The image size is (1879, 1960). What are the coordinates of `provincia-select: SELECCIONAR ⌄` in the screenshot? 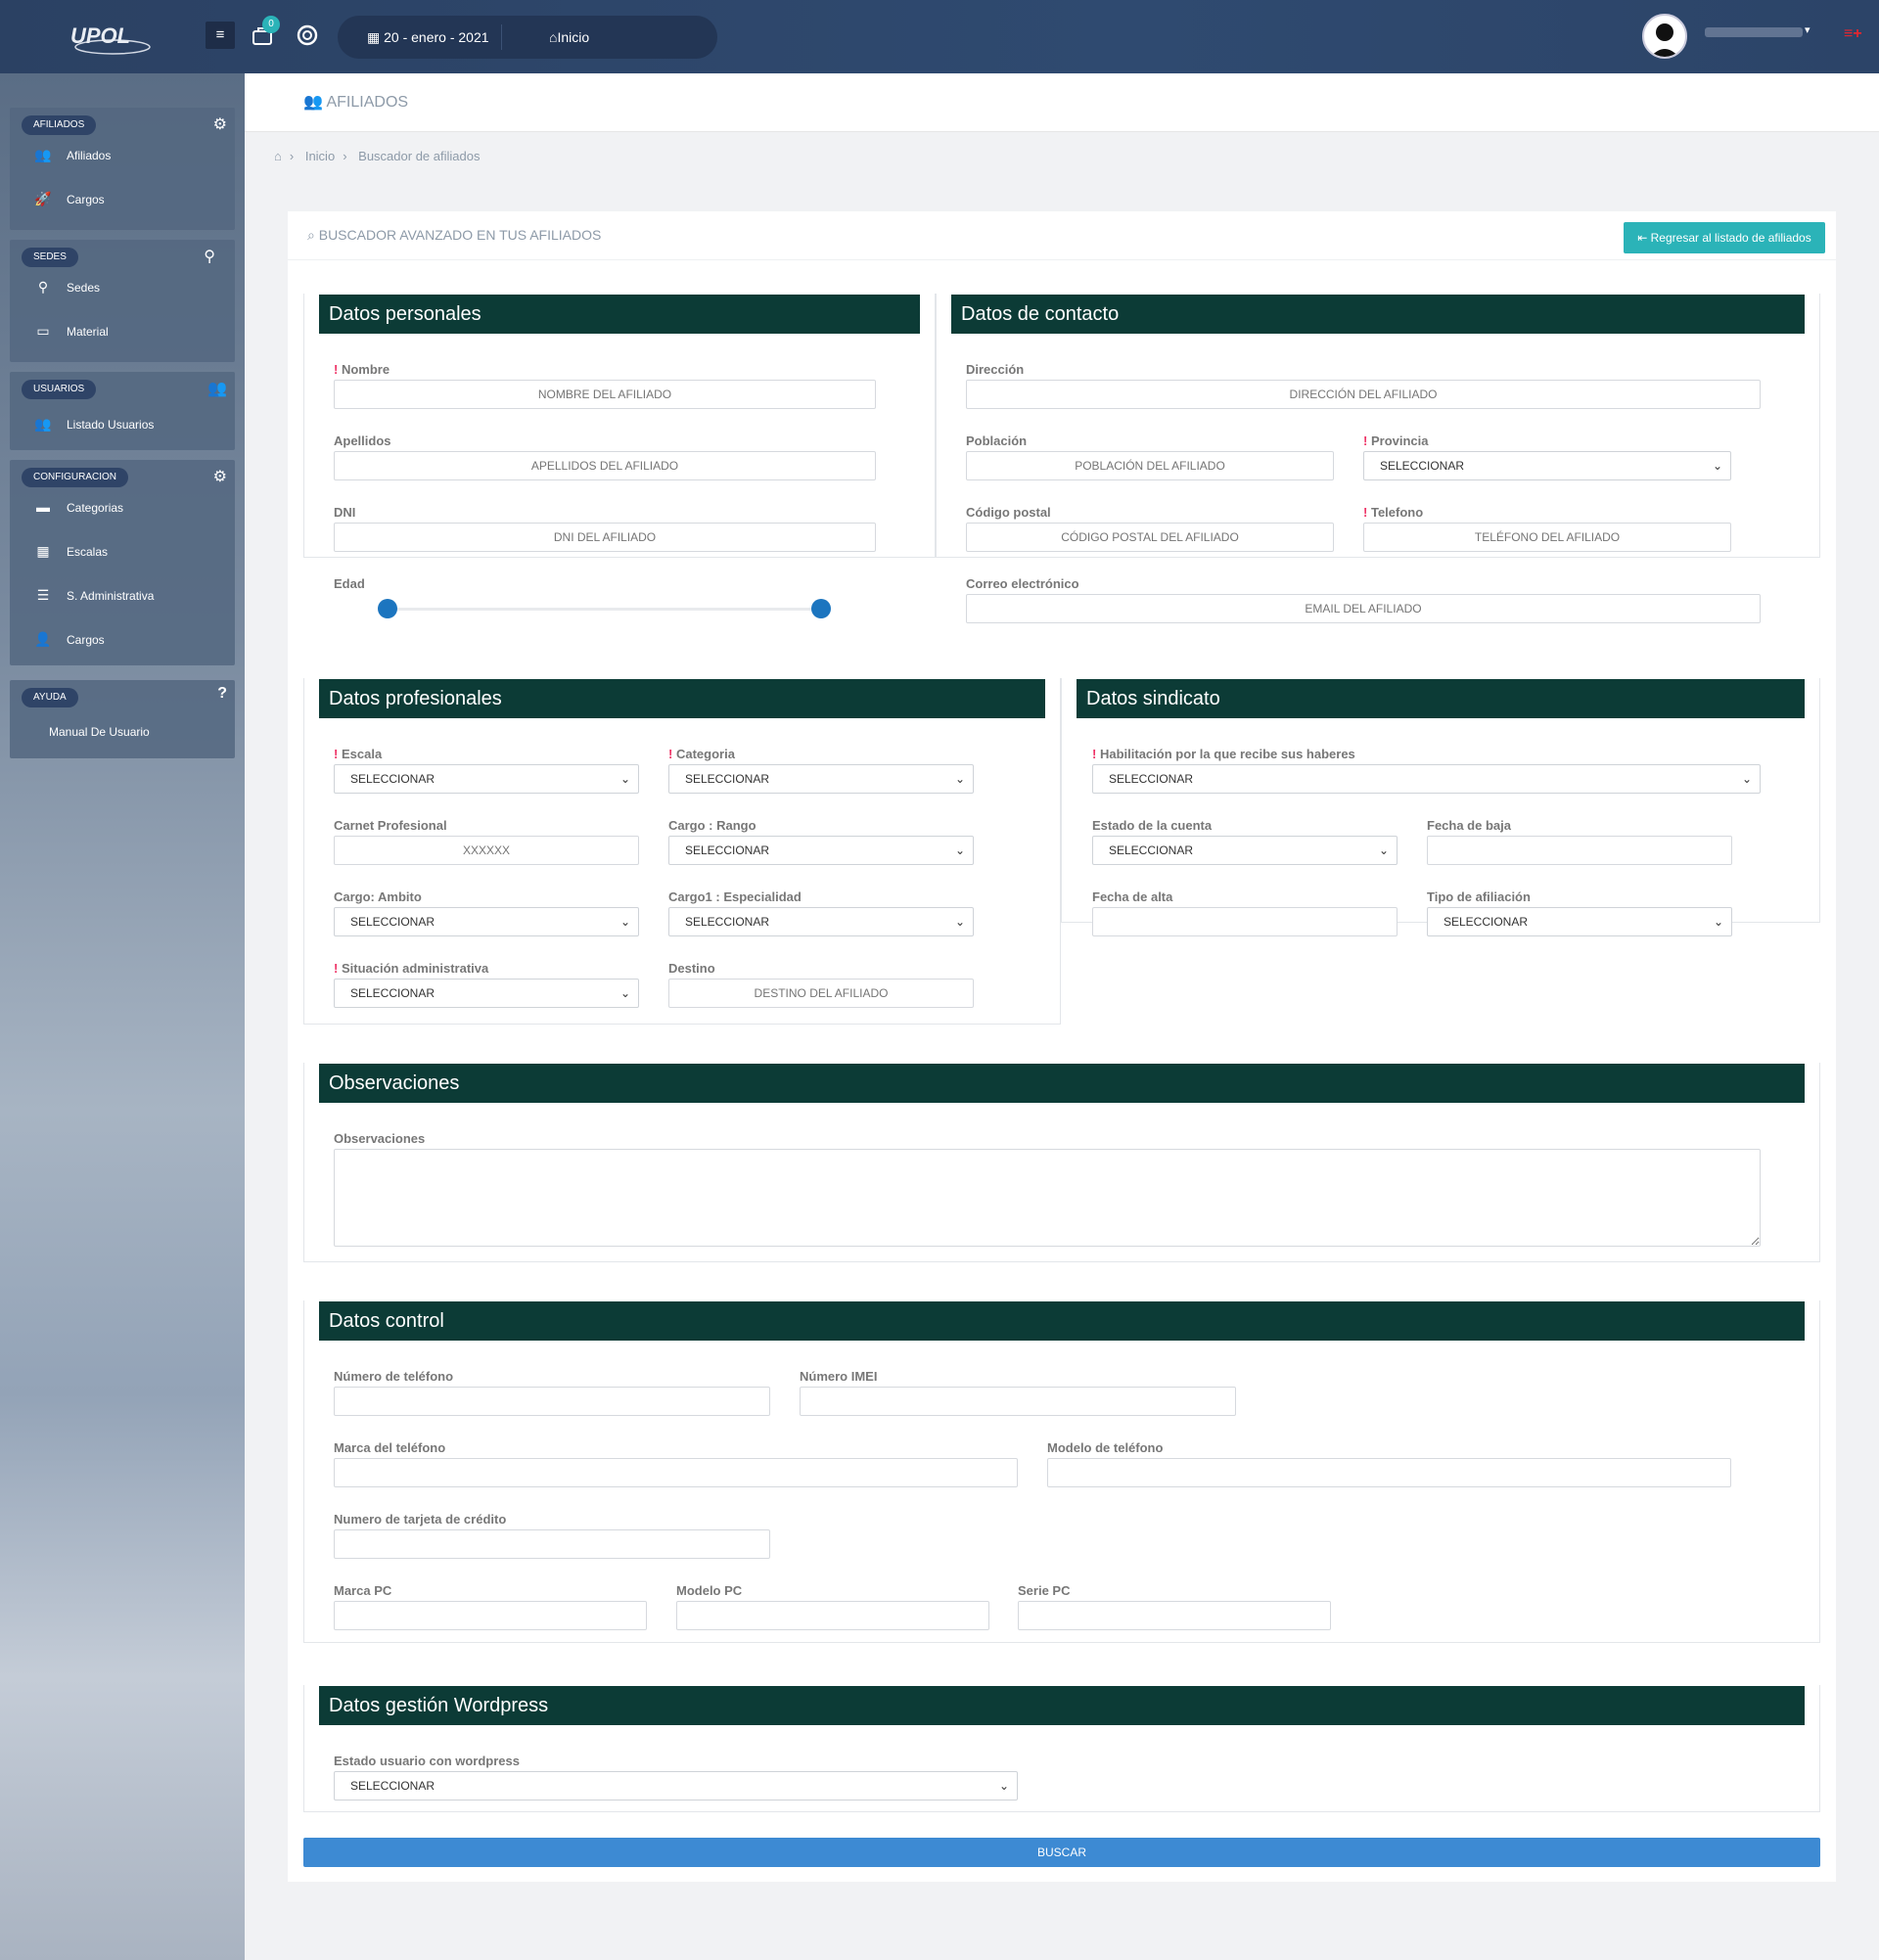 It's located at (1547, 465).